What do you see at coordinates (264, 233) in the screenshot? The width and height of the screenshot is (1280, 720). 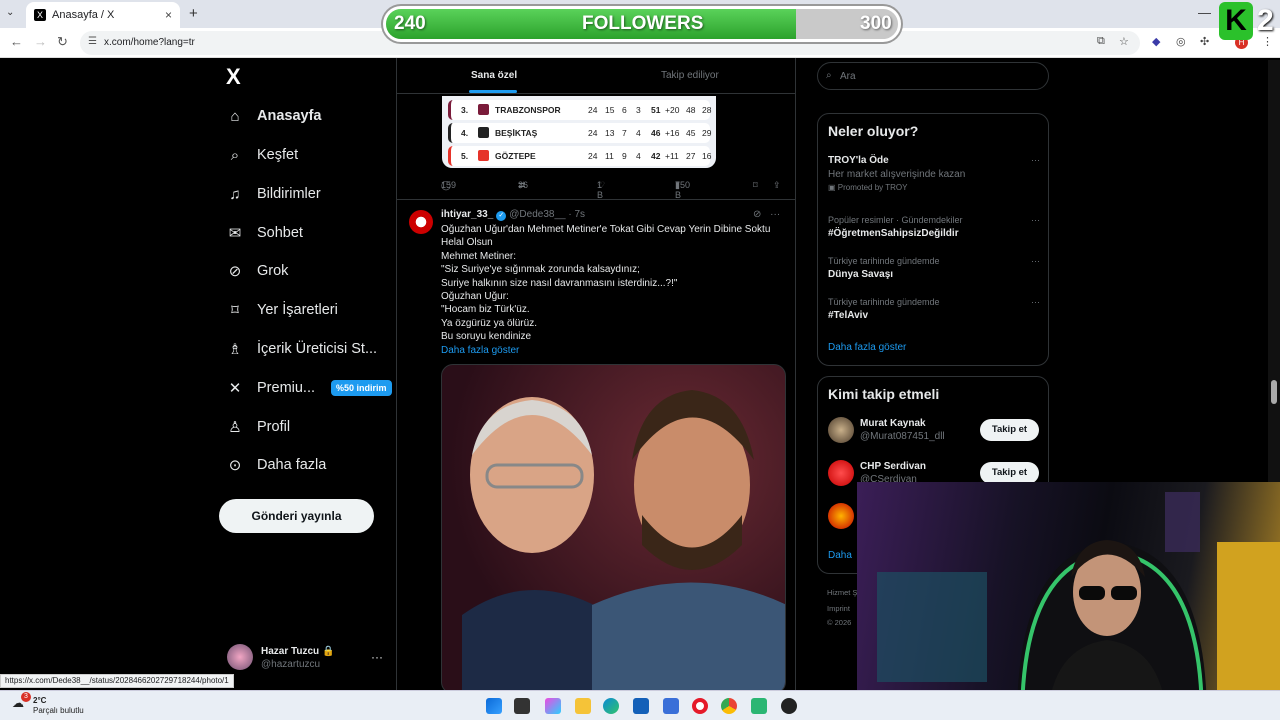 I see `nav-chat: ✉ Sohbet` at bounding box center [264, 233].